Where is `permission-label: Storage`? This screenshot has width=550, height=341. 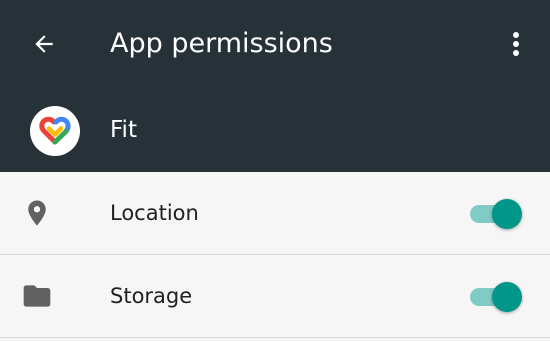 permission-label: Storage is located at coordinates (151, 296).